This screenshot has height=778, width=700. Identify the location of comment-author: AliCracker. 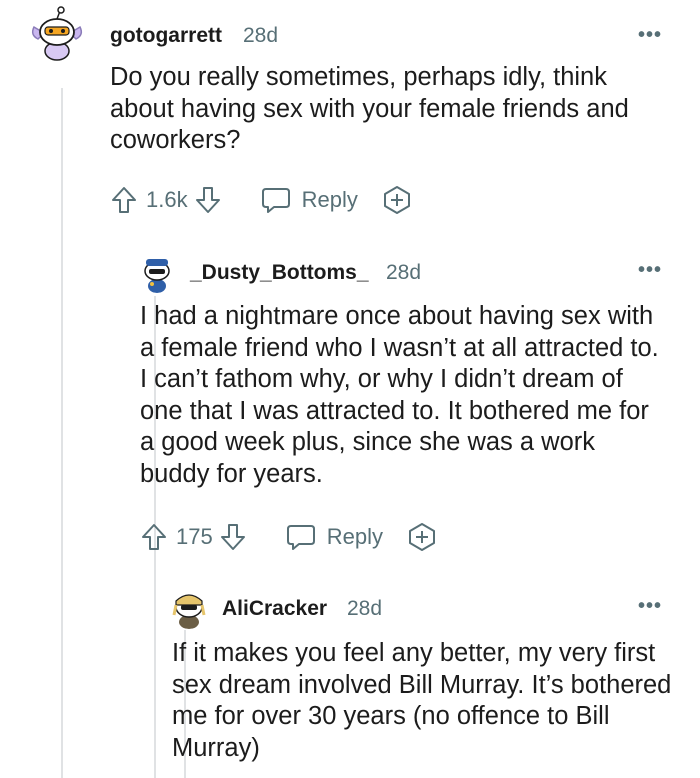
(274, 609).